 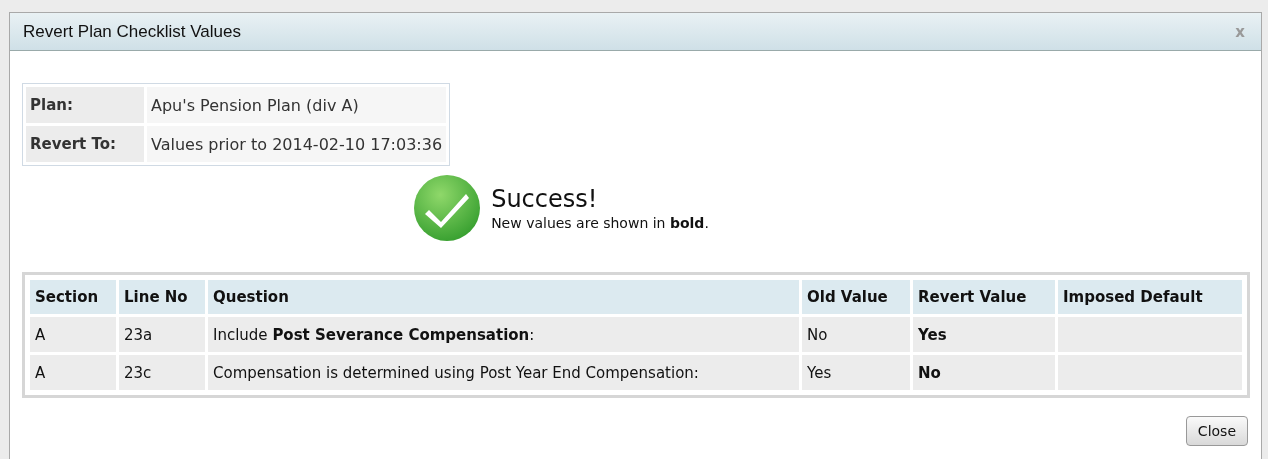 What do you see at coordinates (162, 297) in the screenshot?
I see `column-header: Line No` at bounding box center [162, 297].